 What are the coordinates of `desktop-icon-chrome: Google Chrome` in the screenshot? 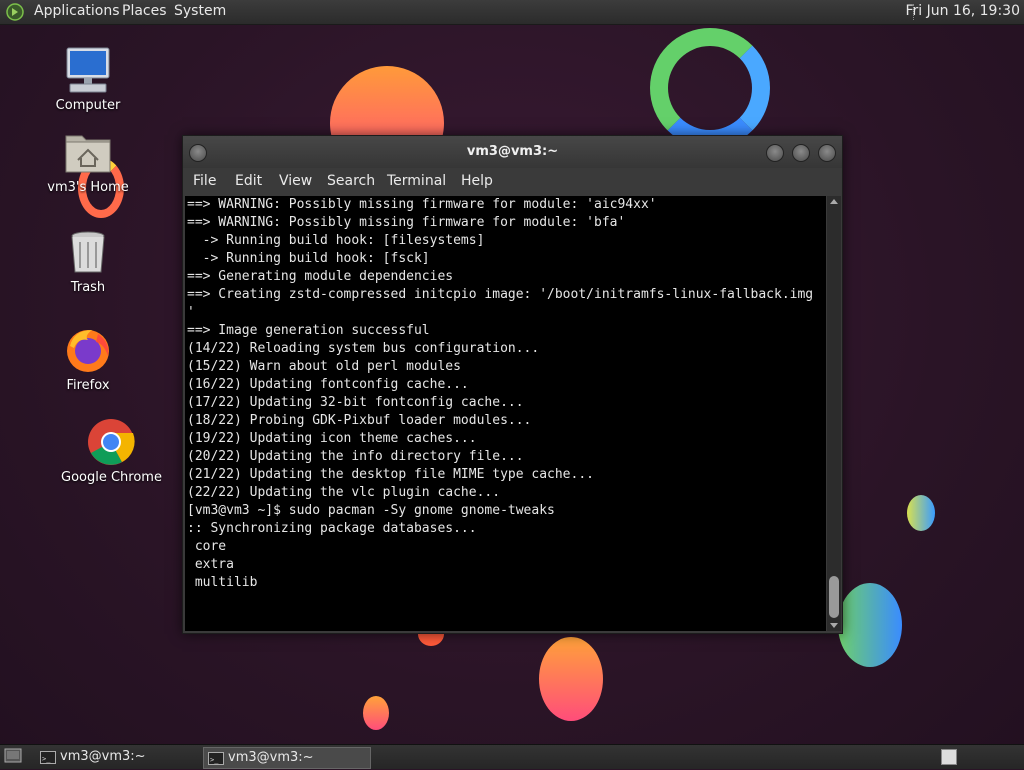 It's located at (111, 451).